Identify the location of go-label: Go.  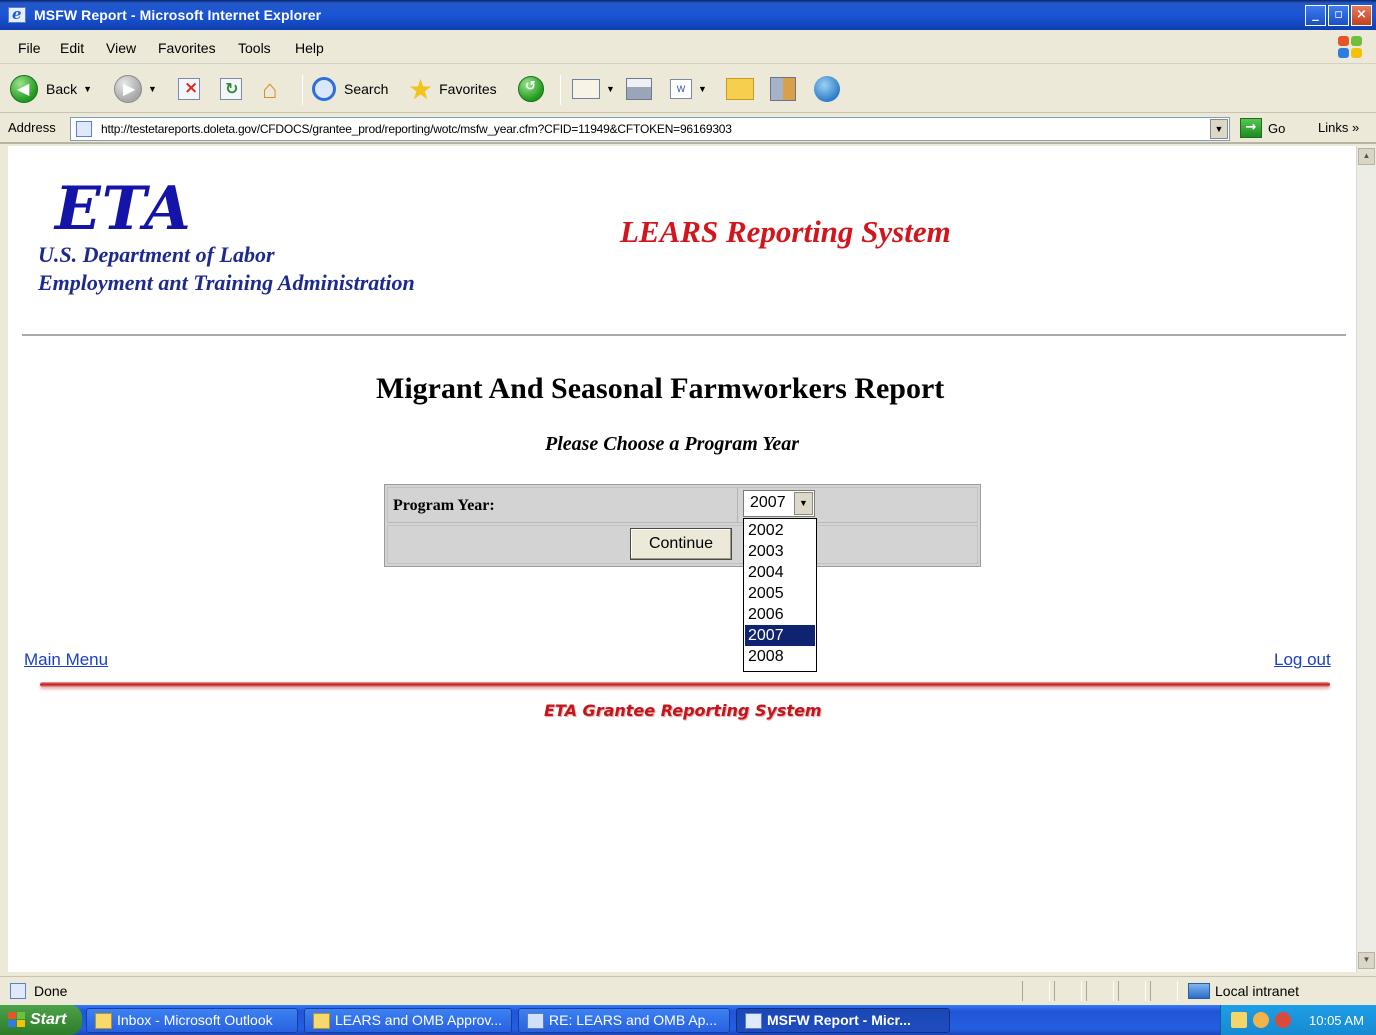
(1277, 128).